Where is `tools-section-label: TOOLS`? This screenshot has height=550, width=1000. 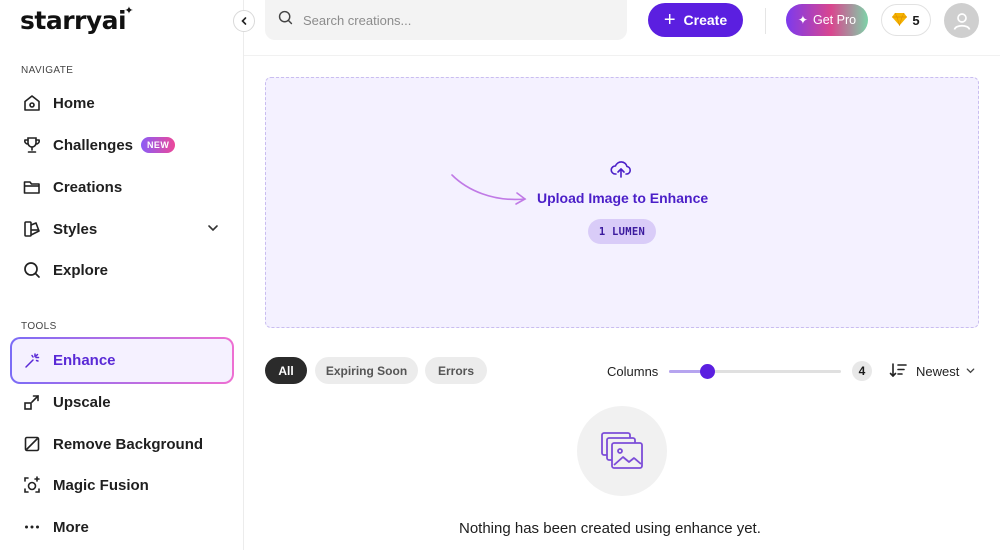
tools-section-label: TOOLS is located at coordinates (39, 326).